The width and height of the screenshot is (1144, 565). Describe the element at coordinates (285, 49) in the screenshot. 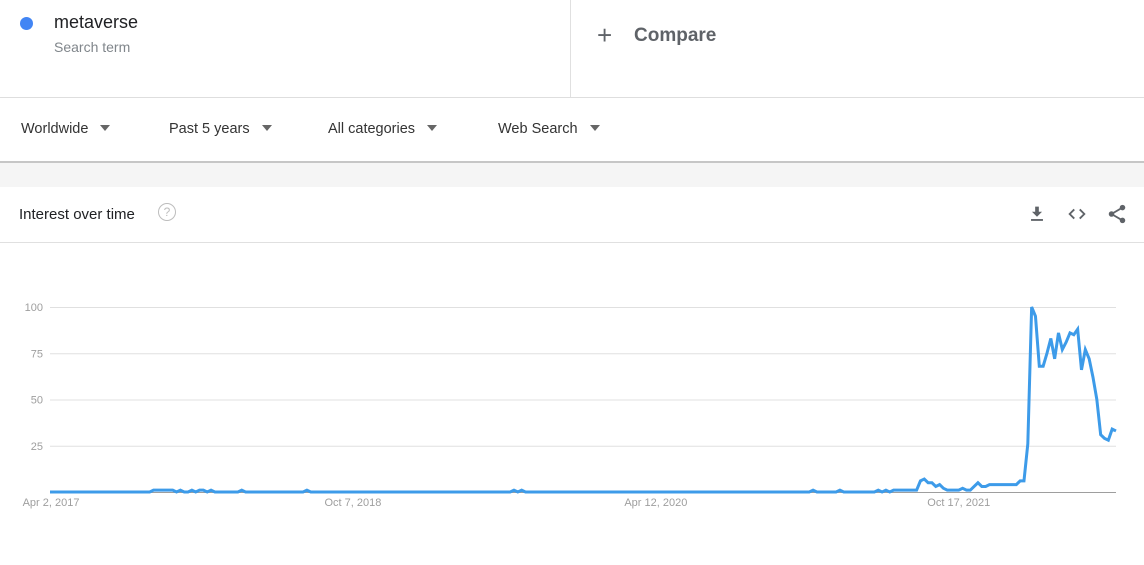

I see `search-term-card: metaverse Search term` at that location.